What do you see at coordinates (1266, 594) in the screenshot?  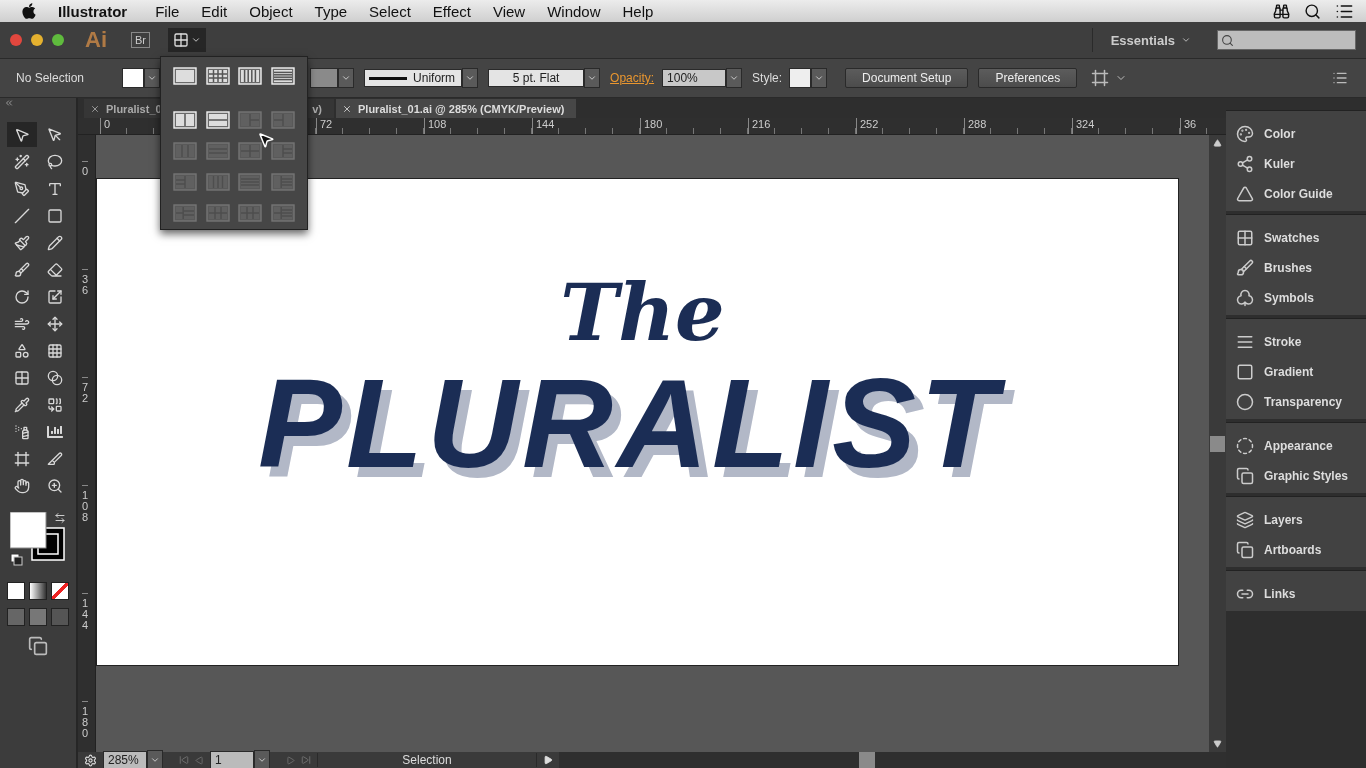 I see `panel-button: Links` at bounding box center [1266, 594].